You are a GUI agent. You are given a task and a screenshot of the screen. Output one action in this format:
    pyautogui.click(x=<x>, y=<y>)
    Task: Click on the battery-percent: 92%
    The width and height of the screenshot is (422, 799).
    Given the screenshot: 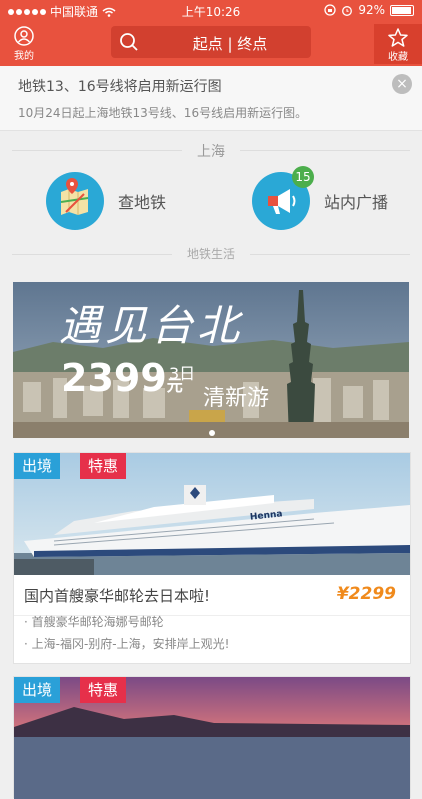 What is the action you would take?
    pyautogui.click(x=371, y=10)
    